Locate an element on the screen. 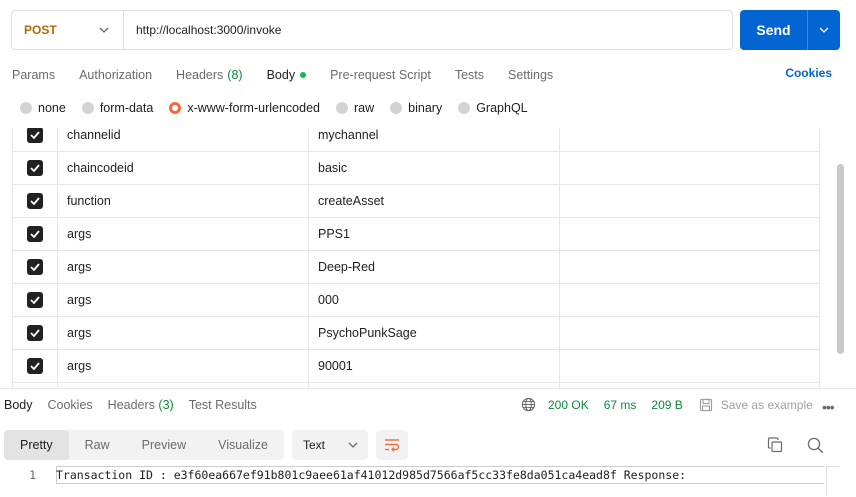 This screenshot has height=497, width=856. tab-params: Params is located at coordinates (33, 75).